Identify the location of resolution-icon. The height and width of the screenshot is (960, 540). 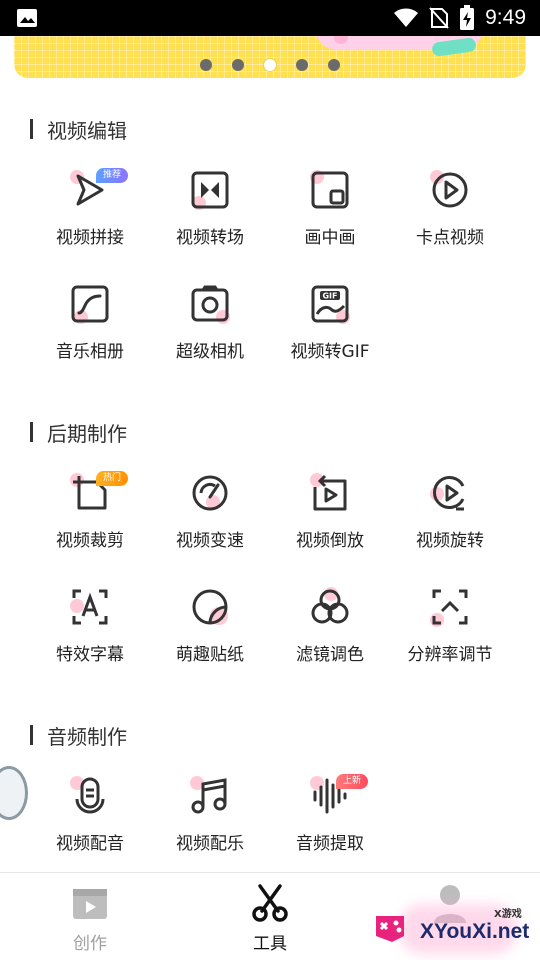
(450, 607).